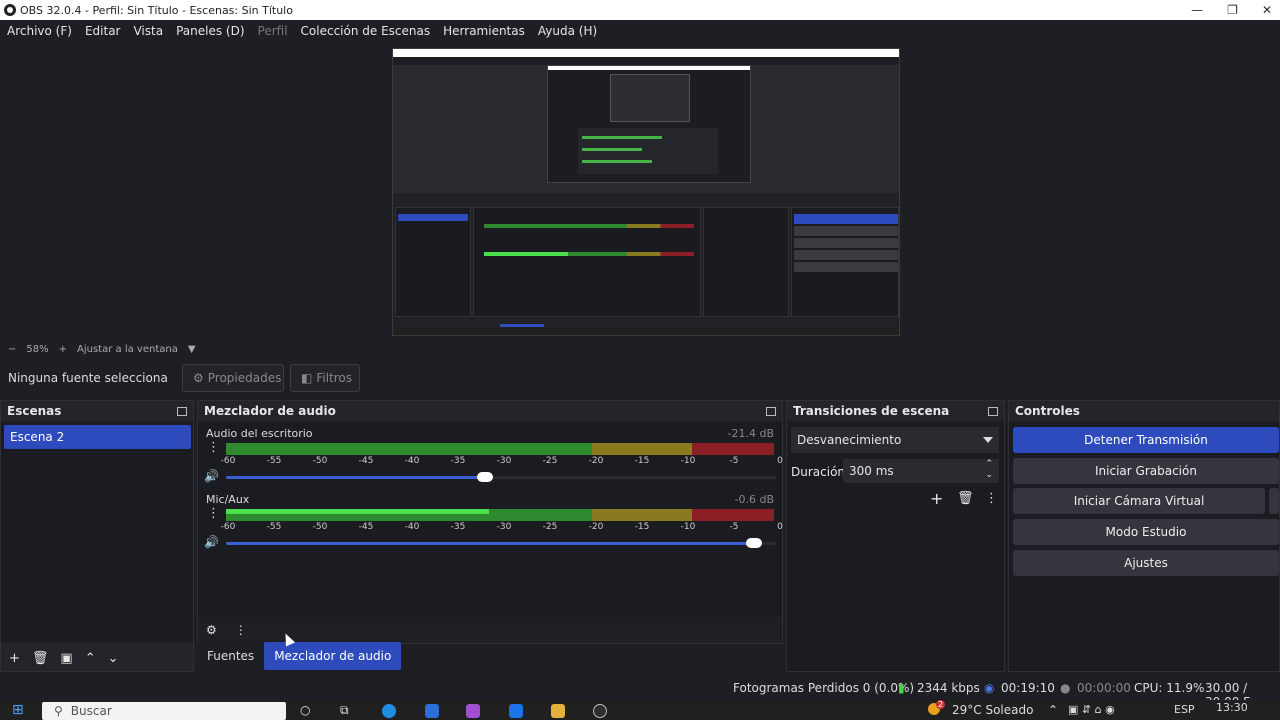  I want to click on meter-tick-label: -25, so click(550, 527).